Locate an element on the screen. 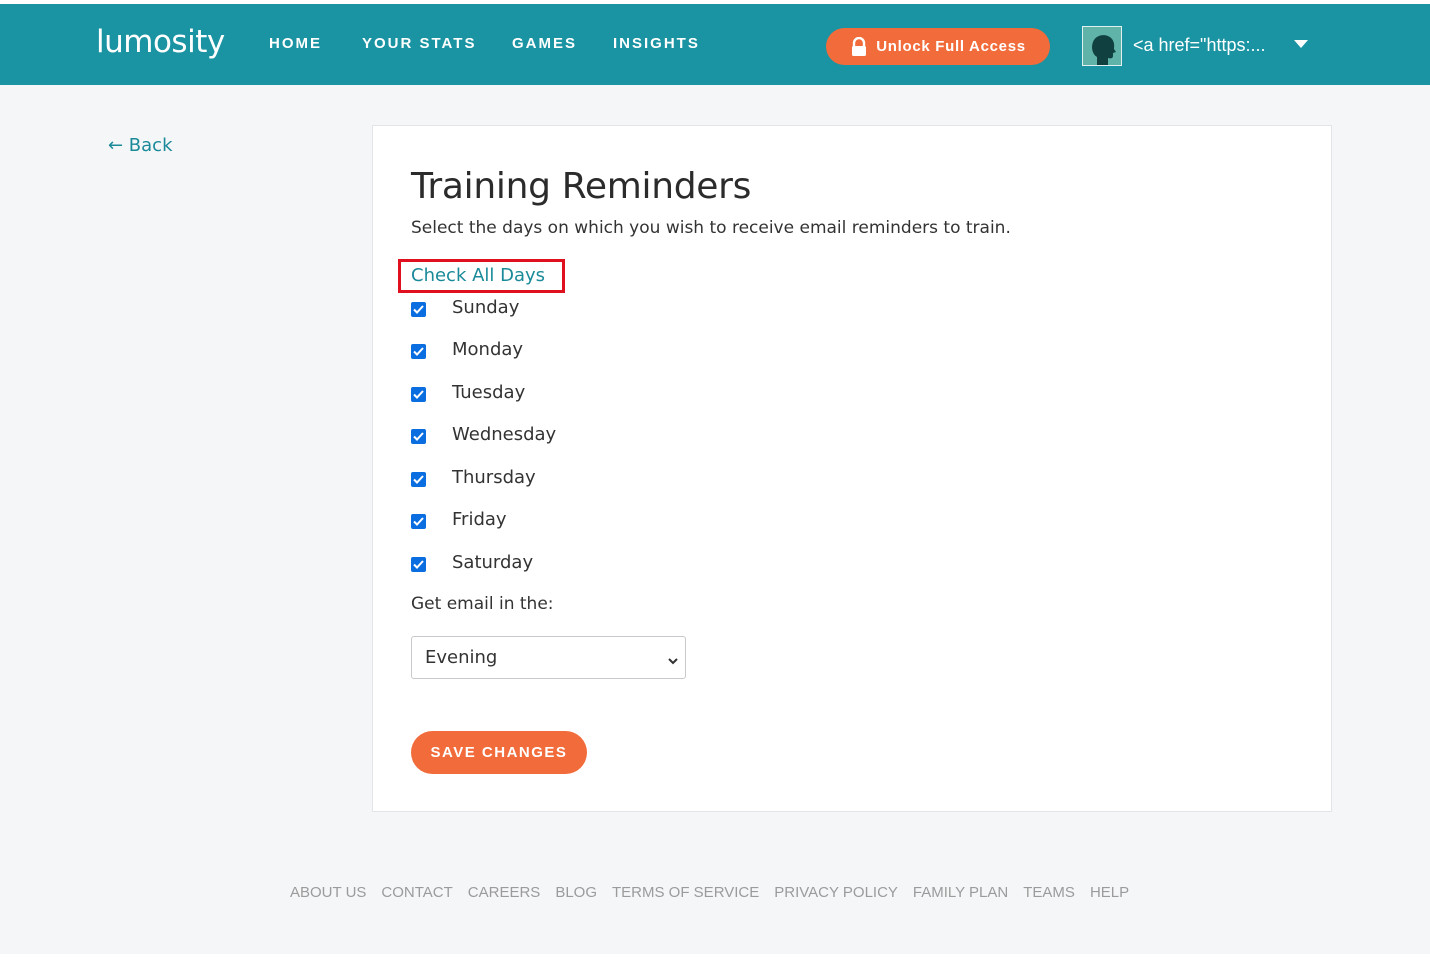  day-row-tuesday: Tuesday is located at coordinates (468, 394).